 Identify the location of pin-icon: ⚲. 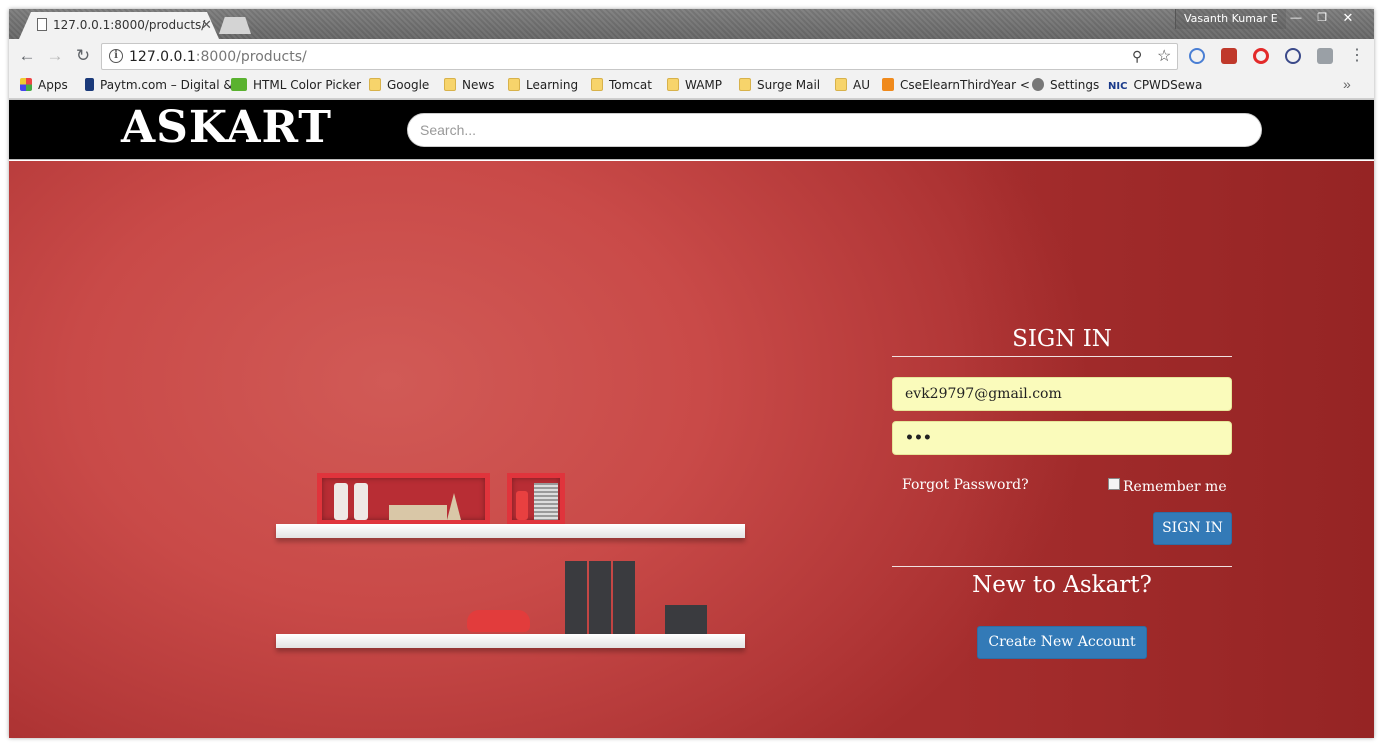
(1137, 56).